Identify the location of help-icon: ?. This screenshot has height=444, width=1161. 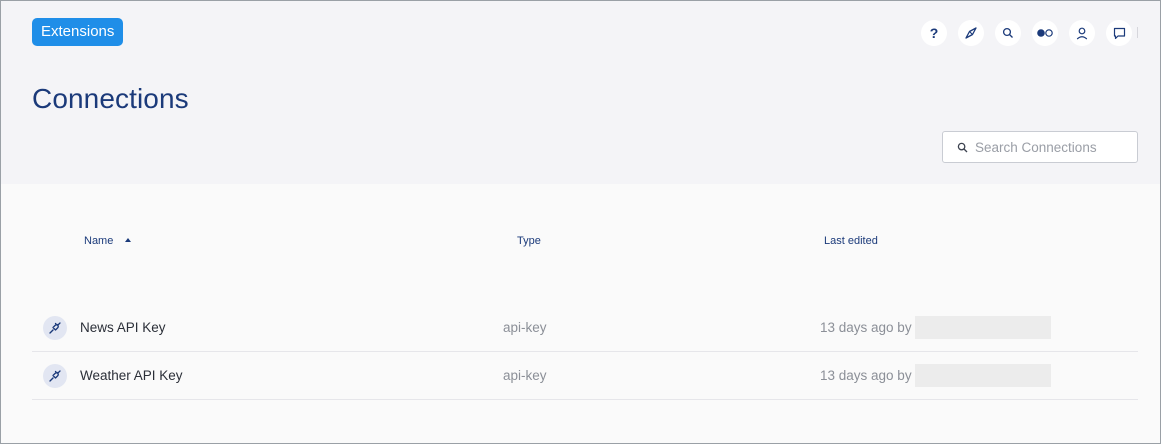
(934, 33).